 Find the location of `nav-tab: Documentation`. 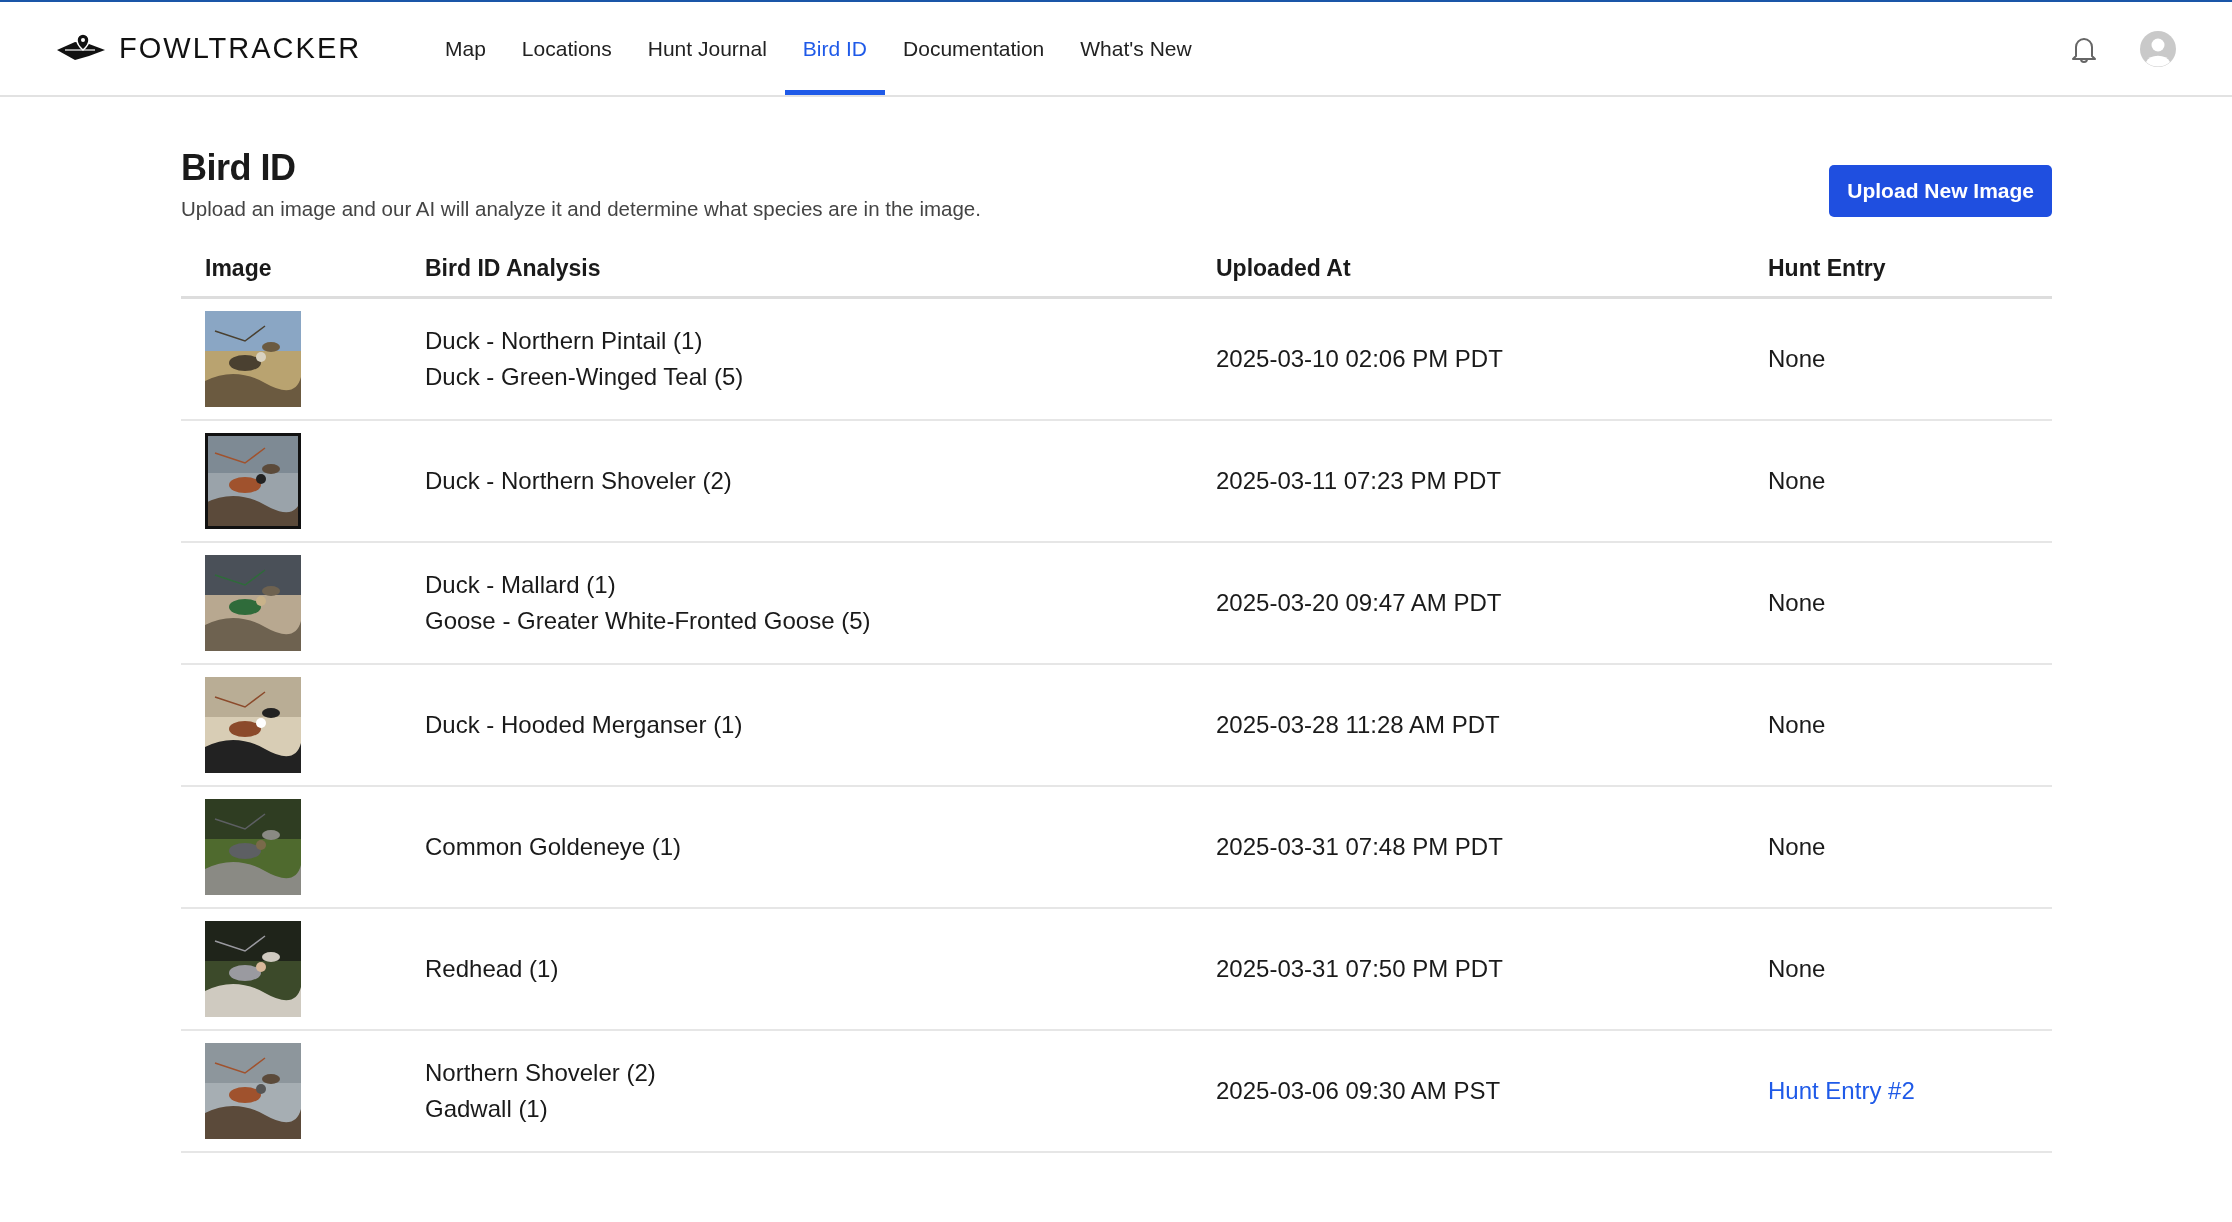

nav-tab: Documentation is located at coordinates (974, 48).